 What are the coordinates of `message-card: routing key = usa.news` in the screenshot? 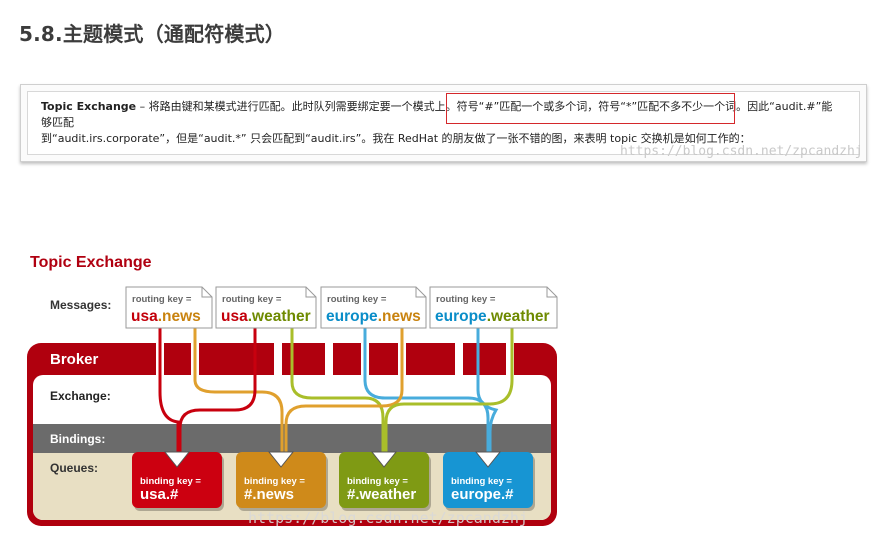 It's located at (169, 307).